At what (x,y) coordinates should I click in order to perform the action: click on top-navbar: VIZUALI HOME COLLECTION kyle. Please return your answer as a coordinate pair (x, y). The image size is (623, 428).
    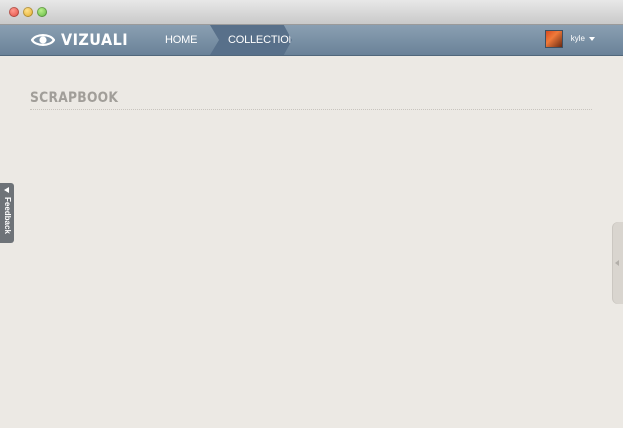
    Looking at the image, I should click on (311, 40).